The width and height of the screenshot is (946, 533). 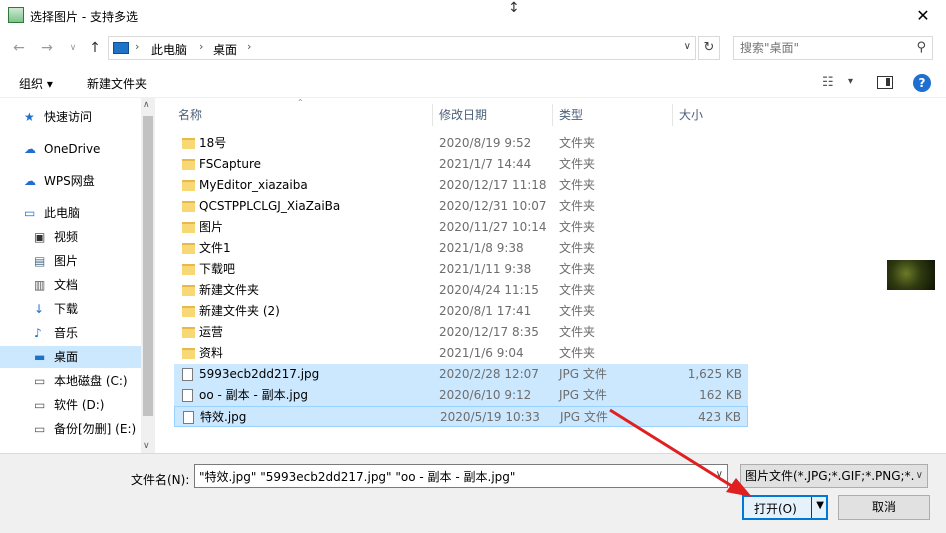 What do you see at coordinates (47, 48) in the screenshot?
I see `forward-button: →` at bounding box center [47, 48].